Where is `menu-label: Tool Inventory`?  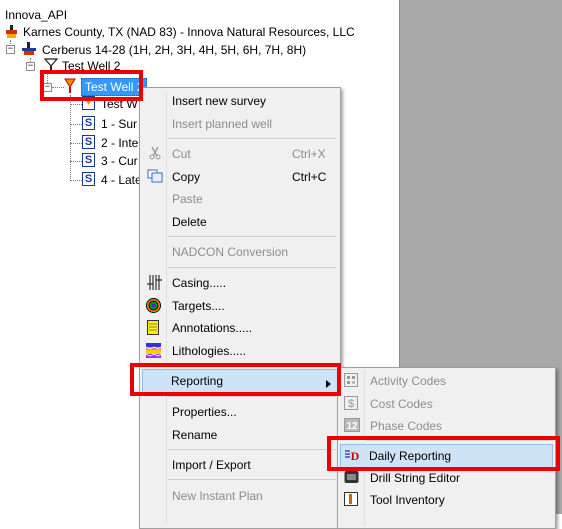 menu-label: Tool Inventory is located at coordinates (407, 500).